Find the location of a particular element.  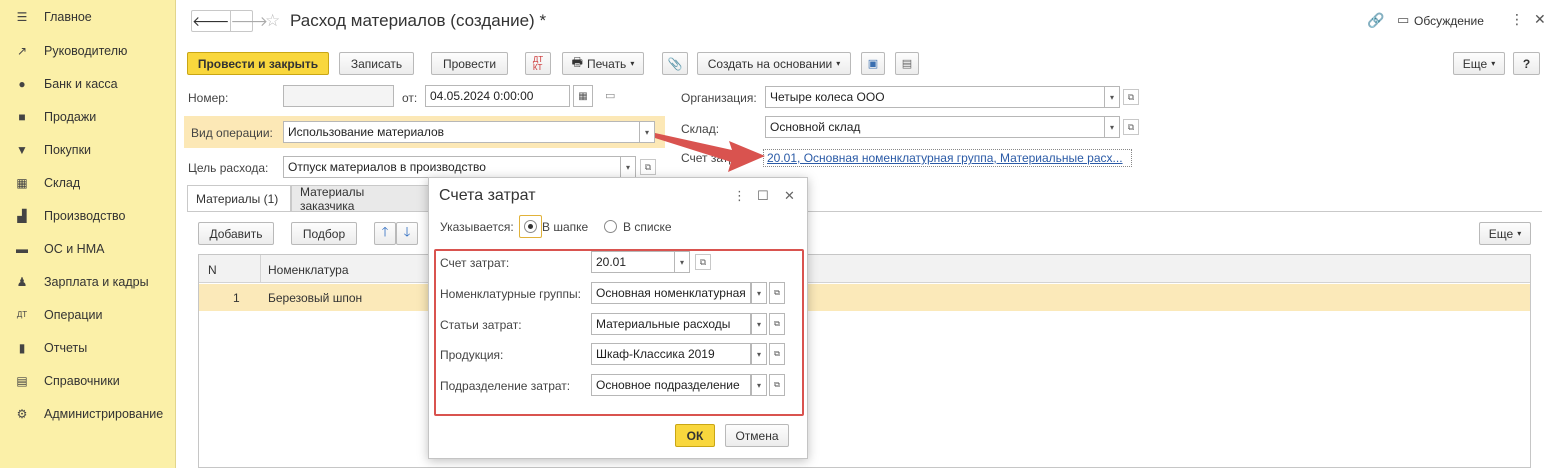

warehouse-field: Основной склад is located at coordinates (935, 127).